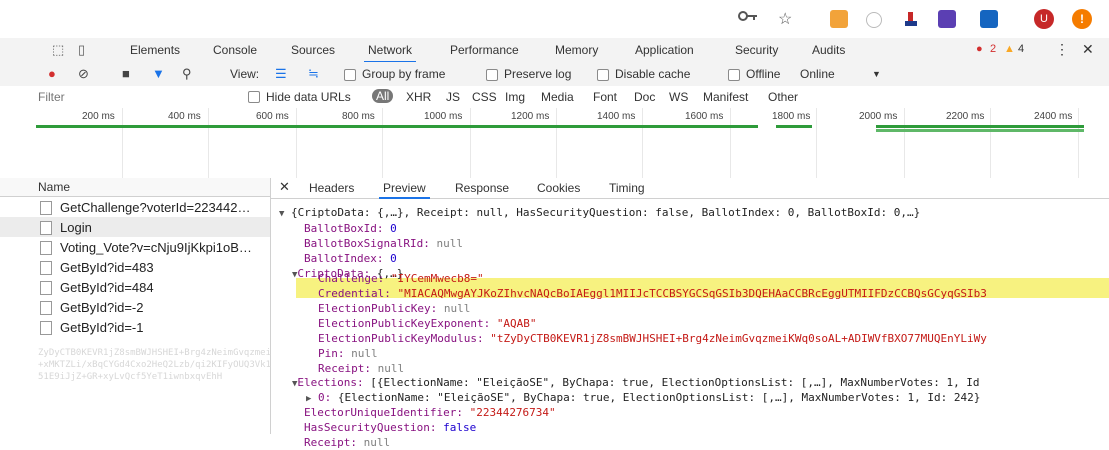 This screenshot has height=450, width=1109. I want to click on timeline-tick: 1200 ms, so click(530, 116).